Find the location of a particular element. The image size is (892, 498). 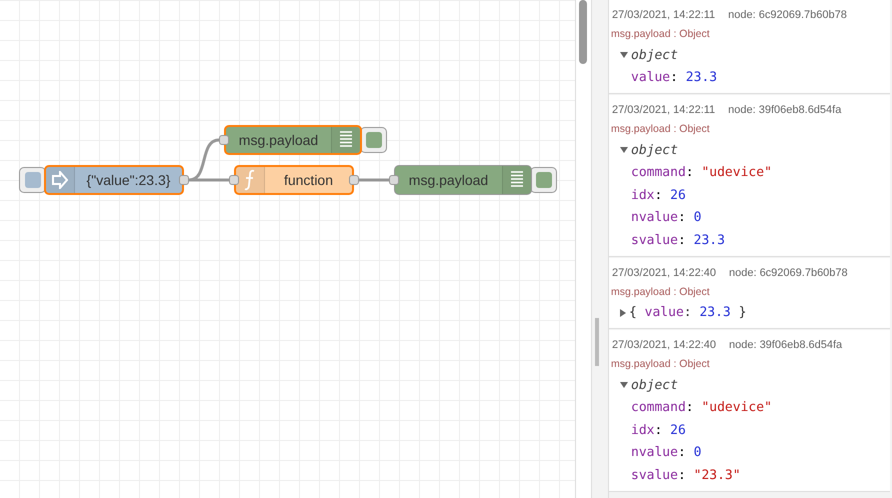

flow-node: function is located at coordinates (294, 180).